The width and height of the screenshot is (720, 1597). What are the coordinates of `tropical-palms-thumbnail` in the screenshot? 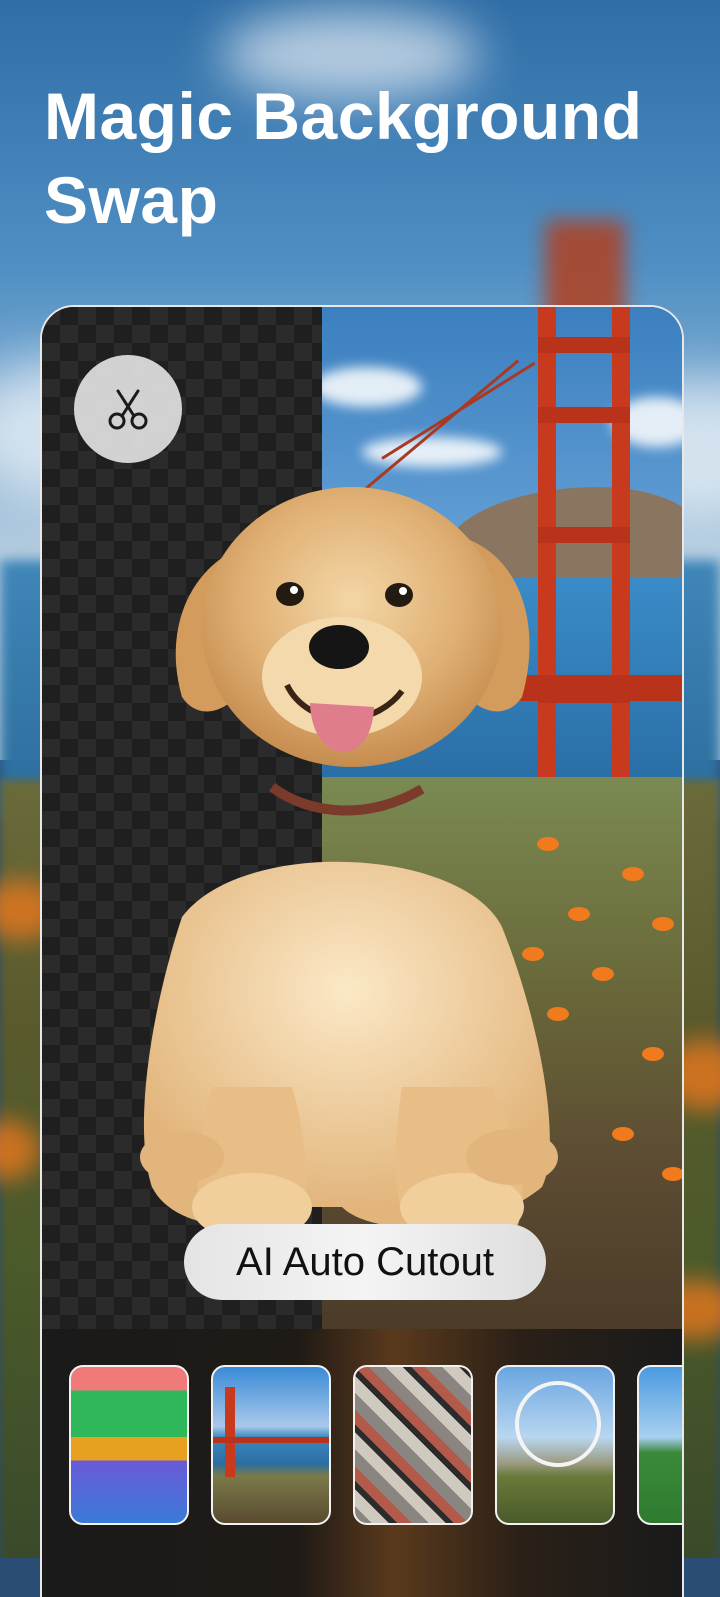 It's located at (129, 1445).